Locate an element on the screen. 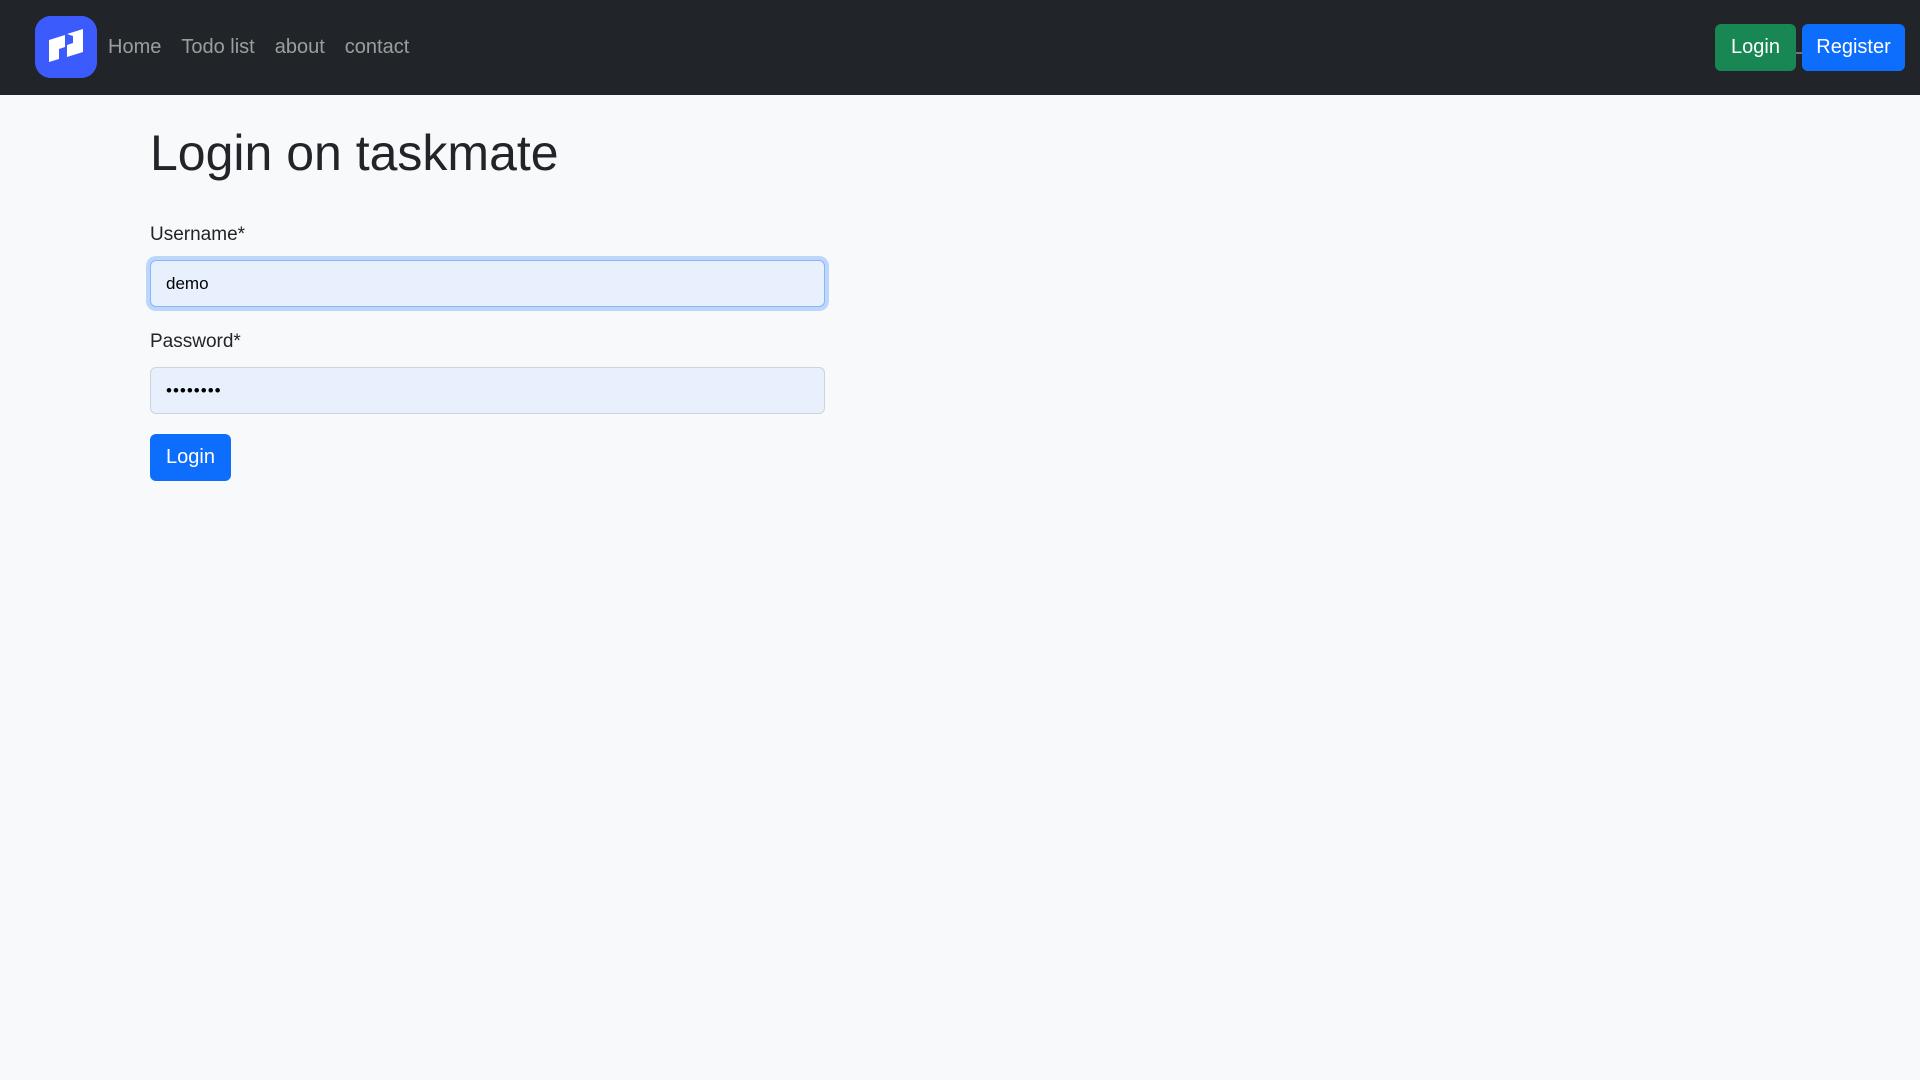  nav-link-todo-list: Todo list is located at coordinates (217, 47).